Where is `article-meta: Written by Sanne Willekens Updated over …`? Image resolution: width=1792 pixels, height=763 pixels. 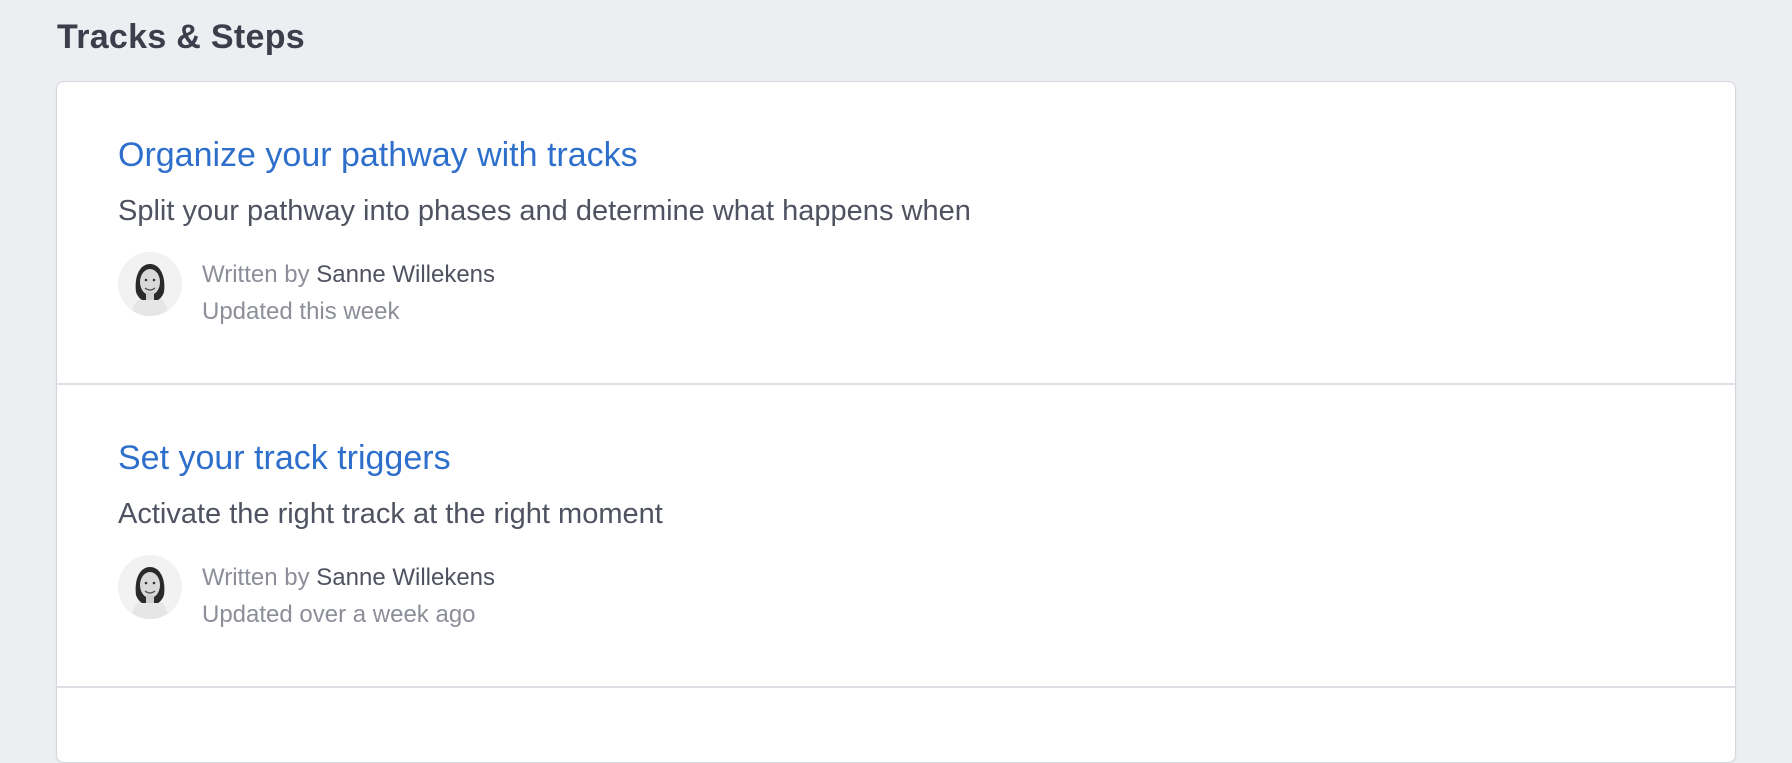
article-meta: Written by Sanne Willekens Updated over … is located at coordinates (348, 596).